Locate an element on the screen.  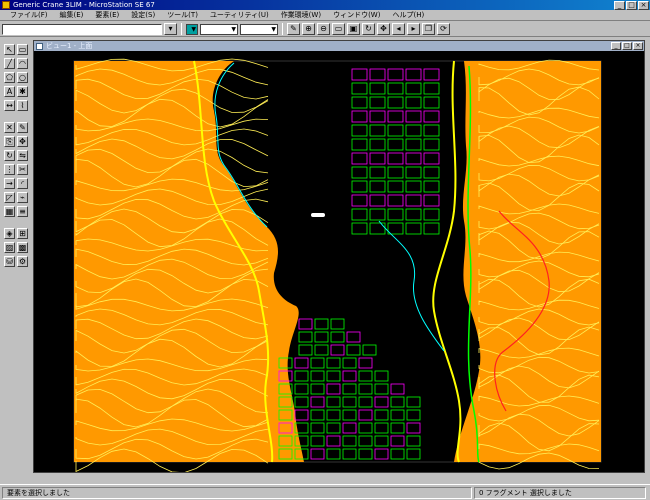
copy-icon: ⎘ is located at coordinates (9, 141).